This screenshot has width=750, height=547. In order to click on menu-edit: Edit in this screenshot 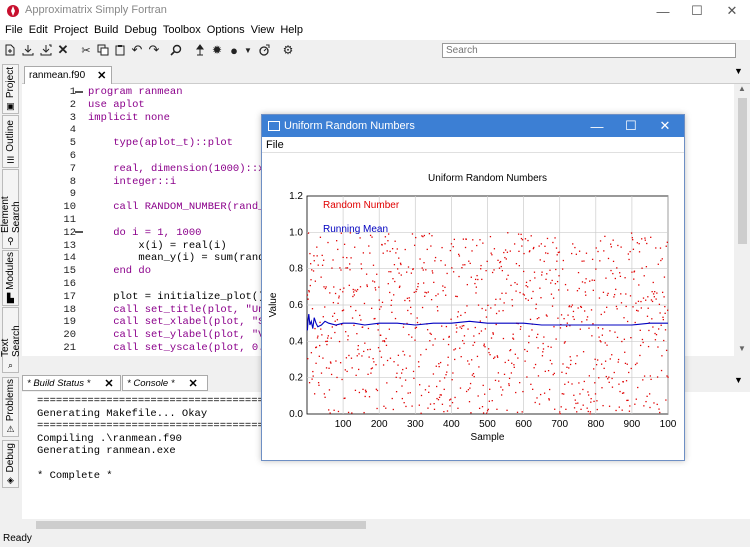, I will do `click(40, 31)`.